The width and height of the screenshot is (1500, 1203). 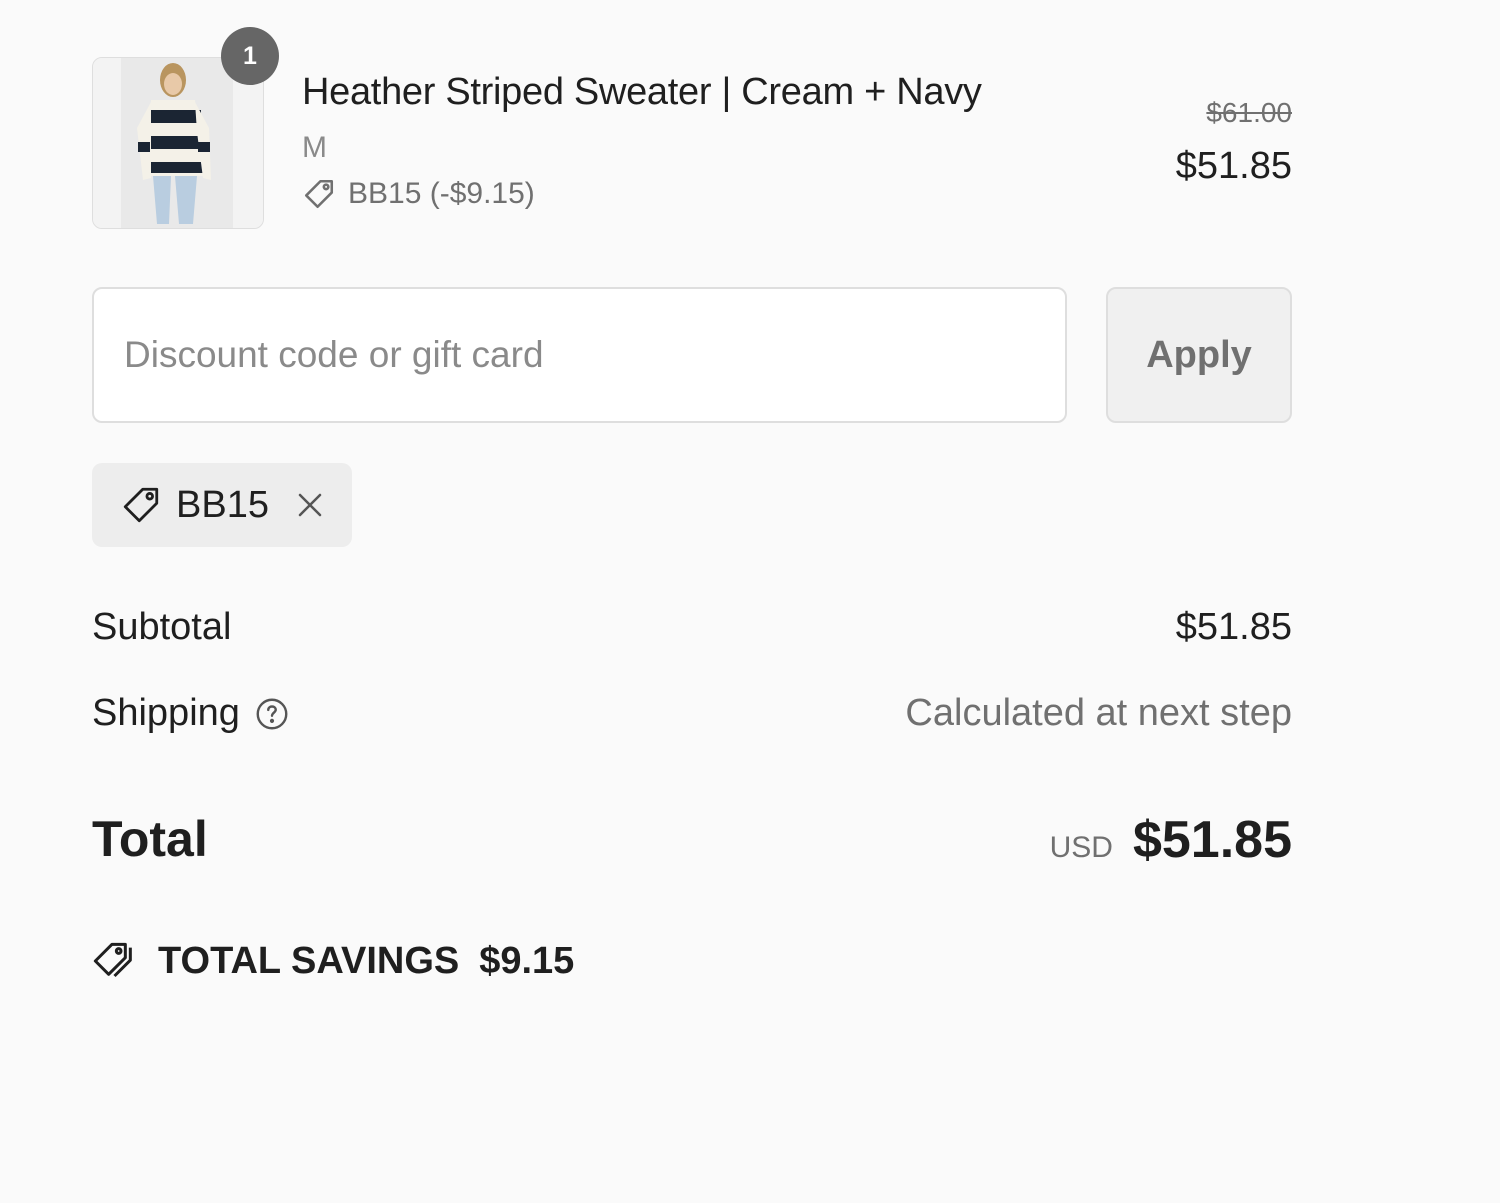 What do you see at coordinates (272, 714) in the screenshot?
I see `question-circle-icon` at bounding box center [272, 714].